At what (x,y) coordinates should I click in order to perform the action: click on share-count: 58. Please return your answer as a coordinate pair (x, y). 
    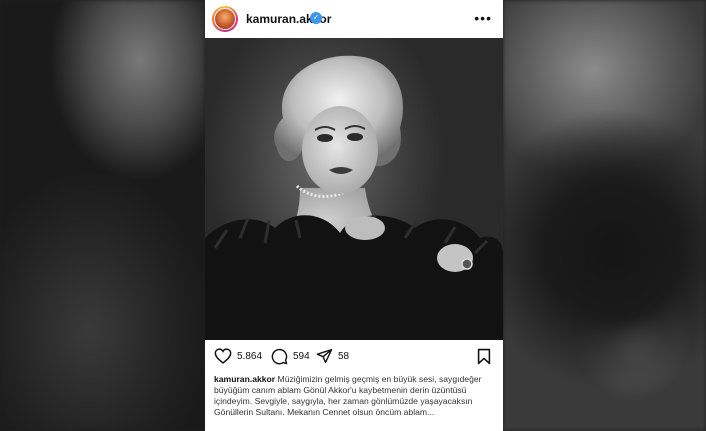
    Looking at the image, I should click on (344, 356).